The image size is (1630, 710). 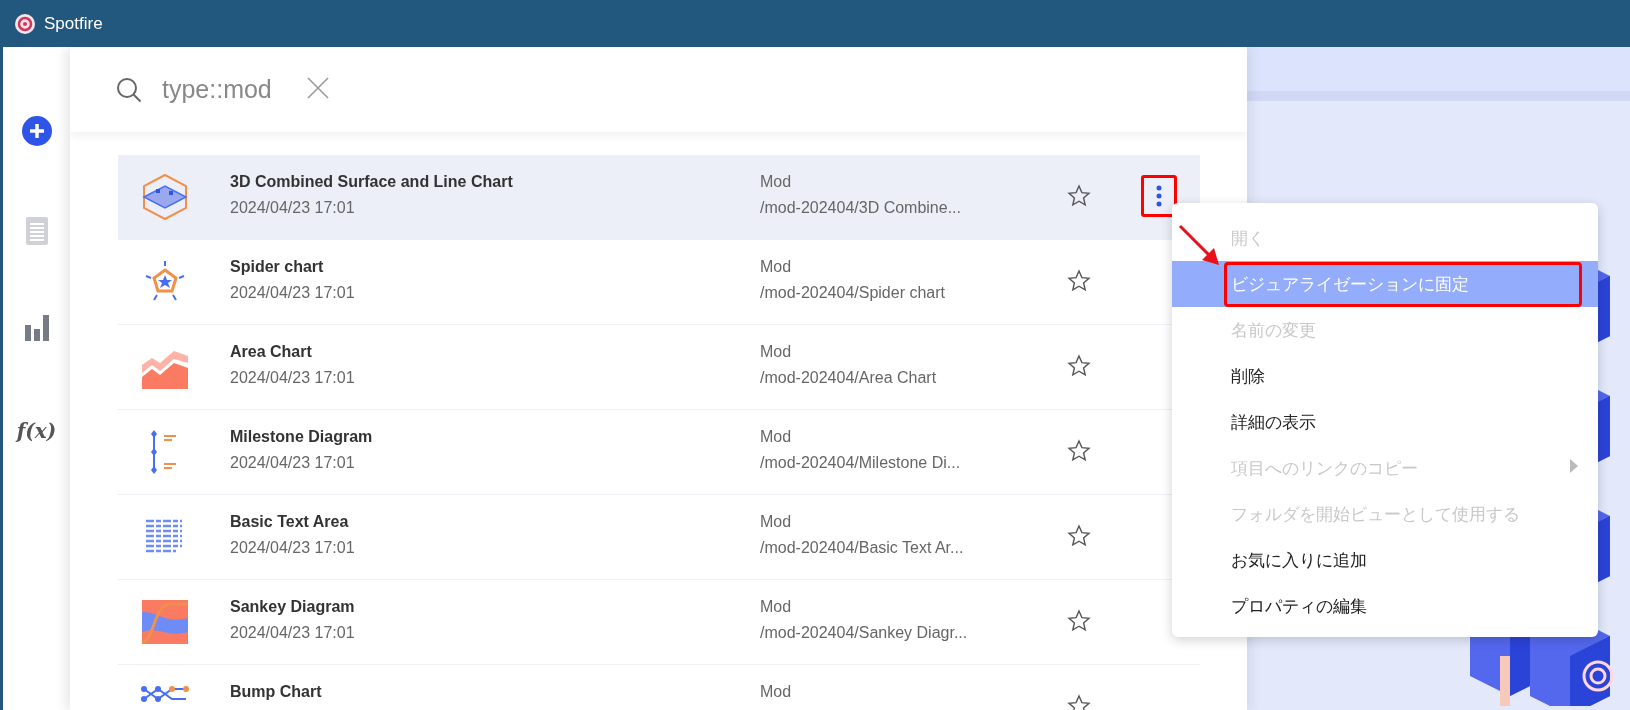 What do you see at coordinates (129, 89) in the screenshot?
I see `search-icon` at bounding box center [129, 89].